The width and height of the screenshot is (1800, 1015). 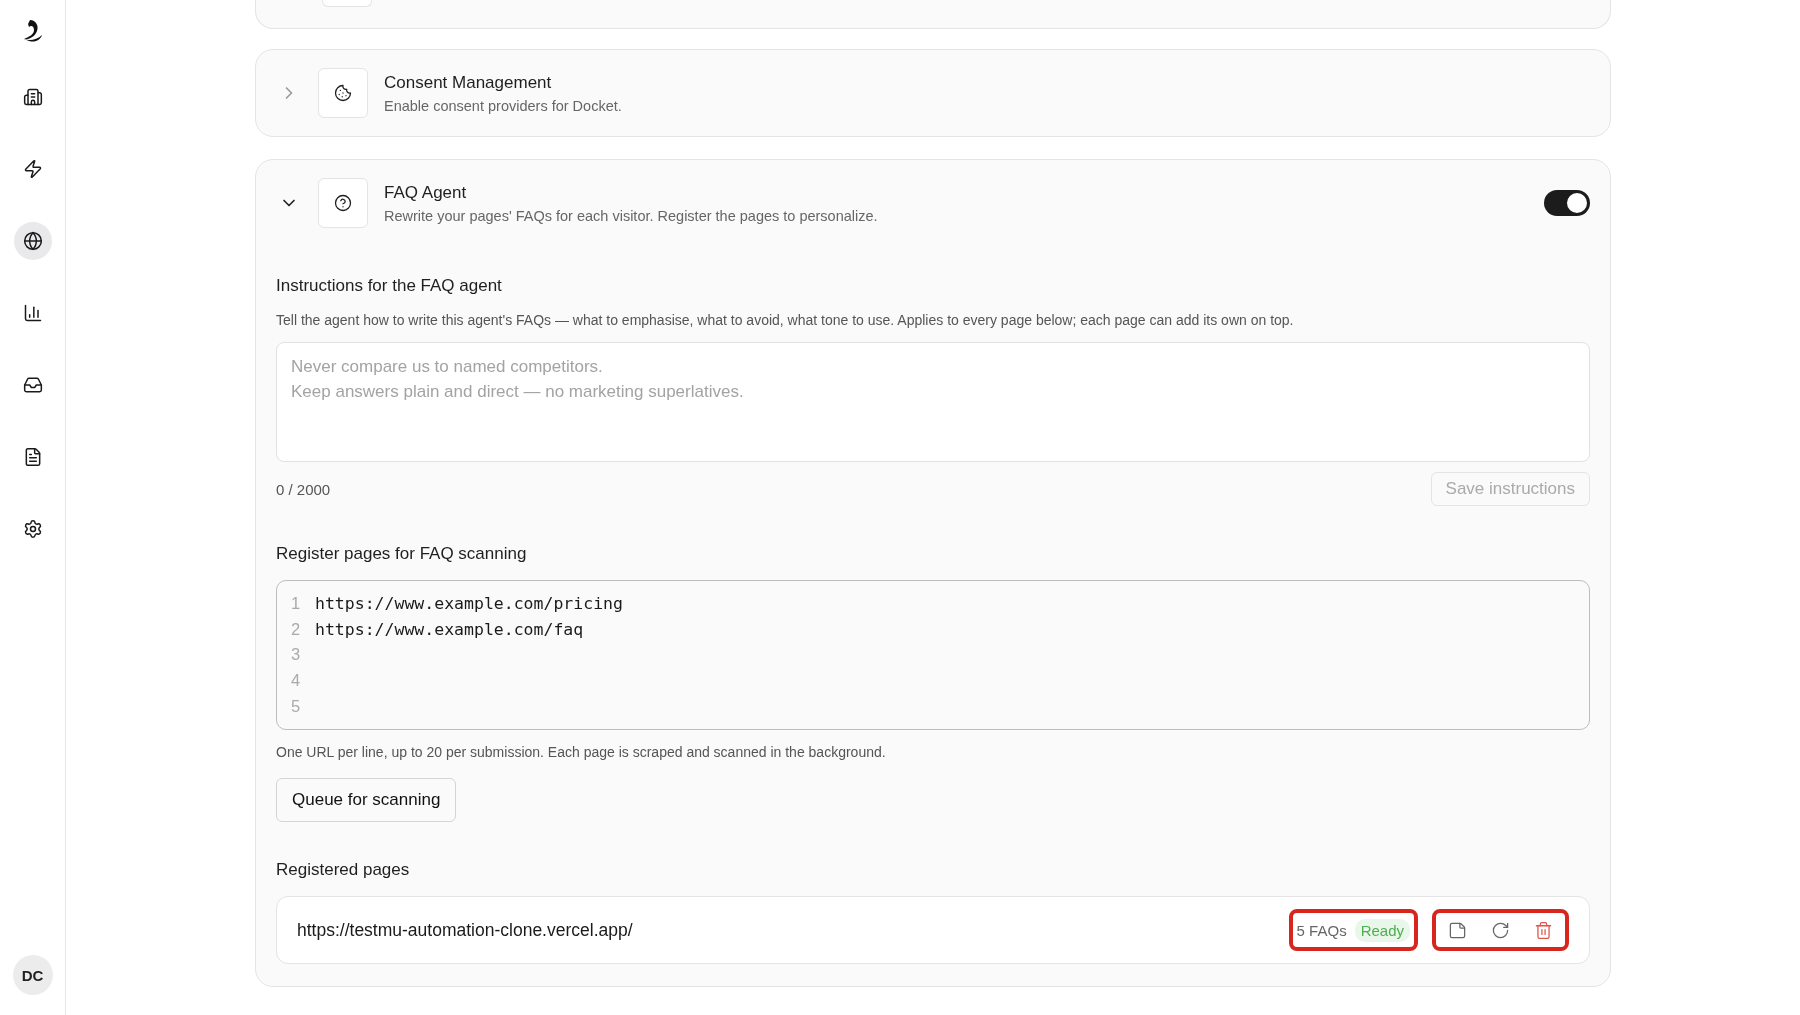 I want to click on section-description: Rewrite your pages' FAQs for each visitor. Register the pages to personalize., so click(x=631, y=215).